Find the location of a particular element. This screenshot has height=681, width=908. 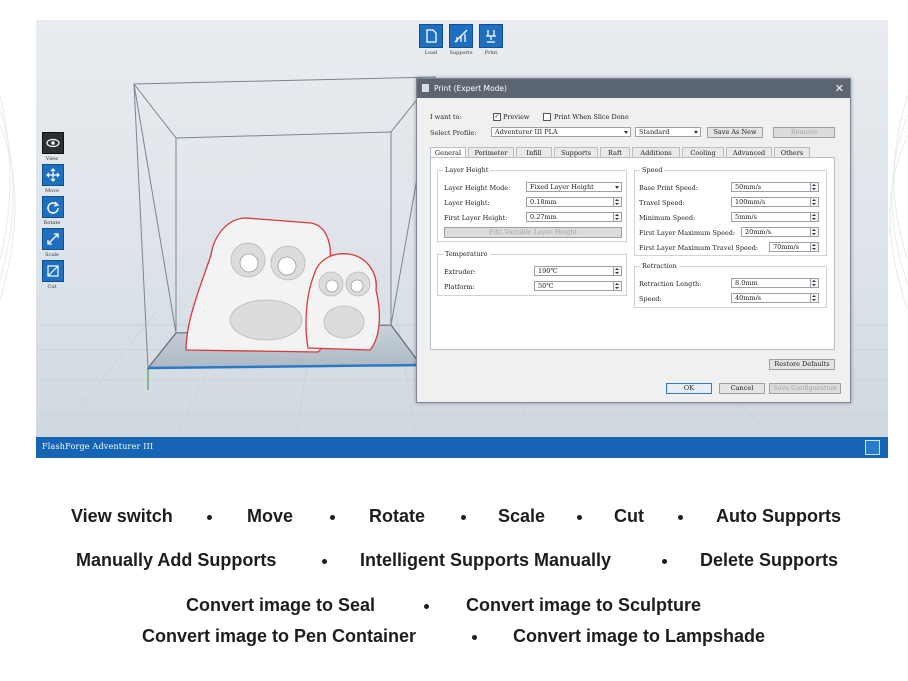

quality-select: Standard is located at coordinates (668, 132).